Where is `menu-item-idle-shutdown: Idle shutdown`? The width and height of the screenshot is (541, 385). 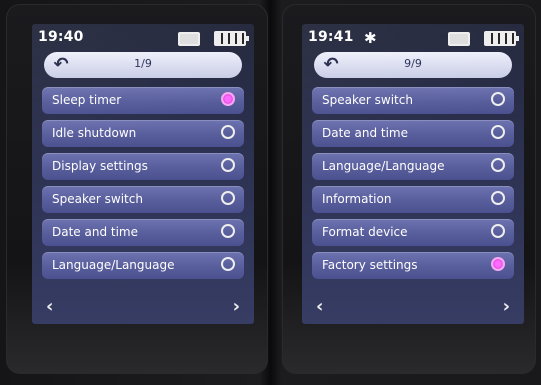
menu-item-idle-shutdown: Idle shutdown is located at coordinates (143, 133).